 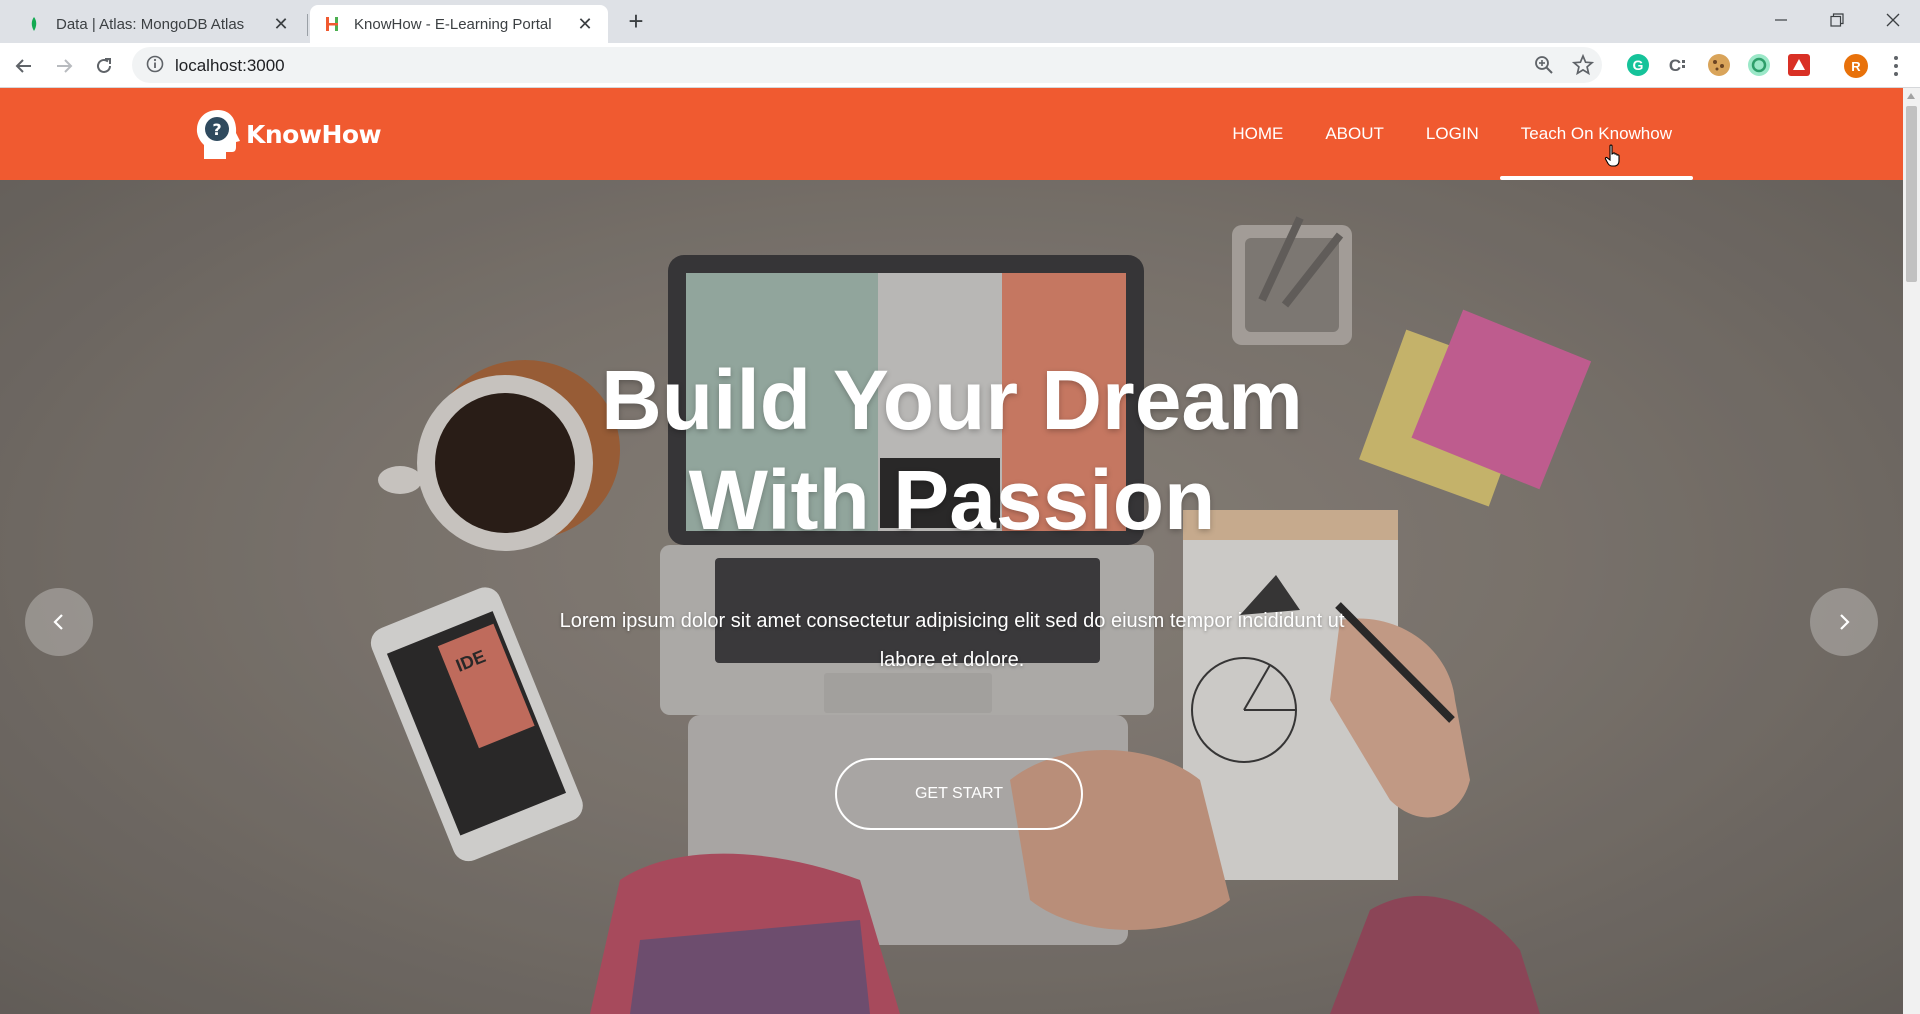 I want to click on forward-button, so click(x=64, y=66).